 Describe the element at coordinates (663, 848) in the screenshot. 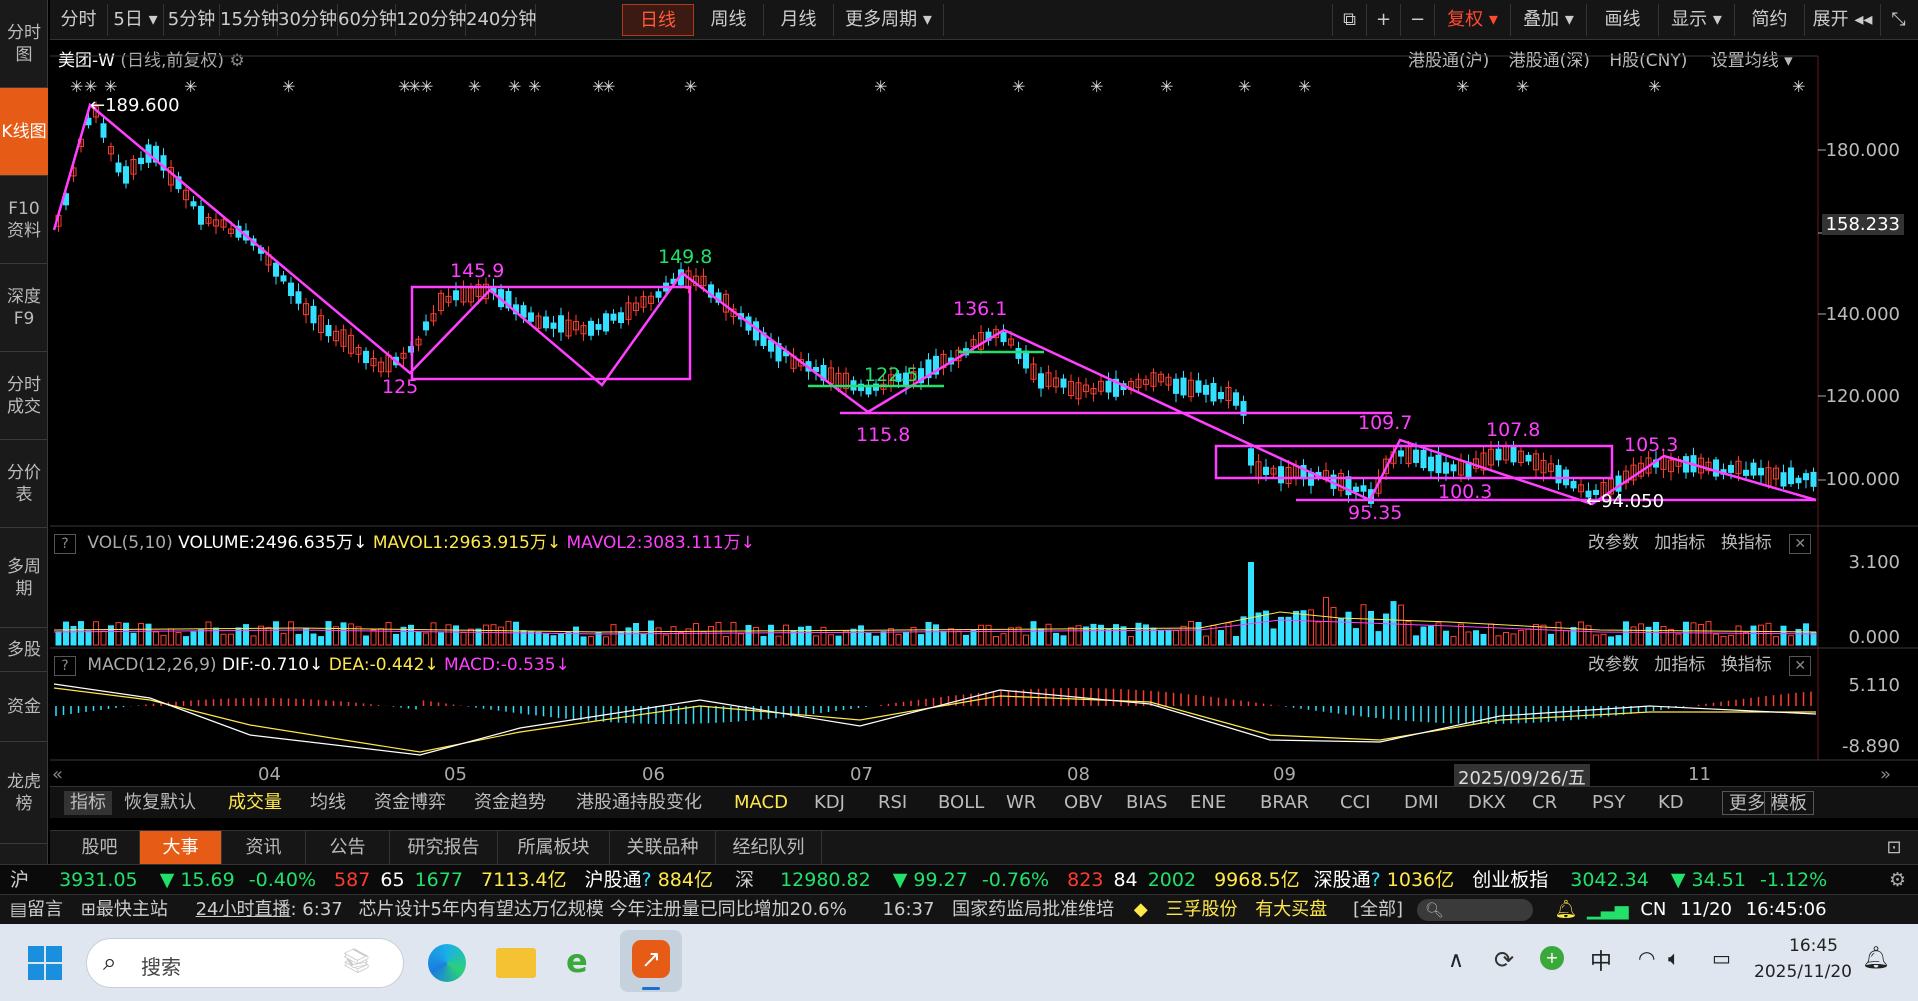

I see `bottom-tab-6: 关联品种` at that location.